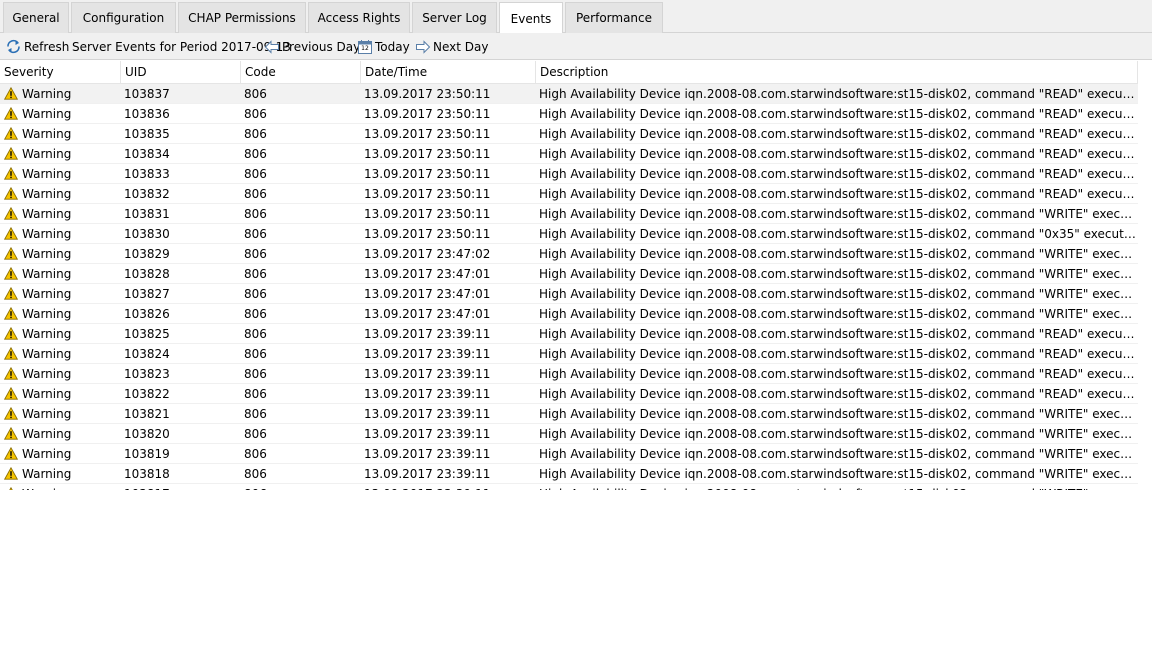  What do you see at coordinates (123, 17) in the screenshot?
I see `tab-configuration: Configuration` at bounding box center [123, 17].